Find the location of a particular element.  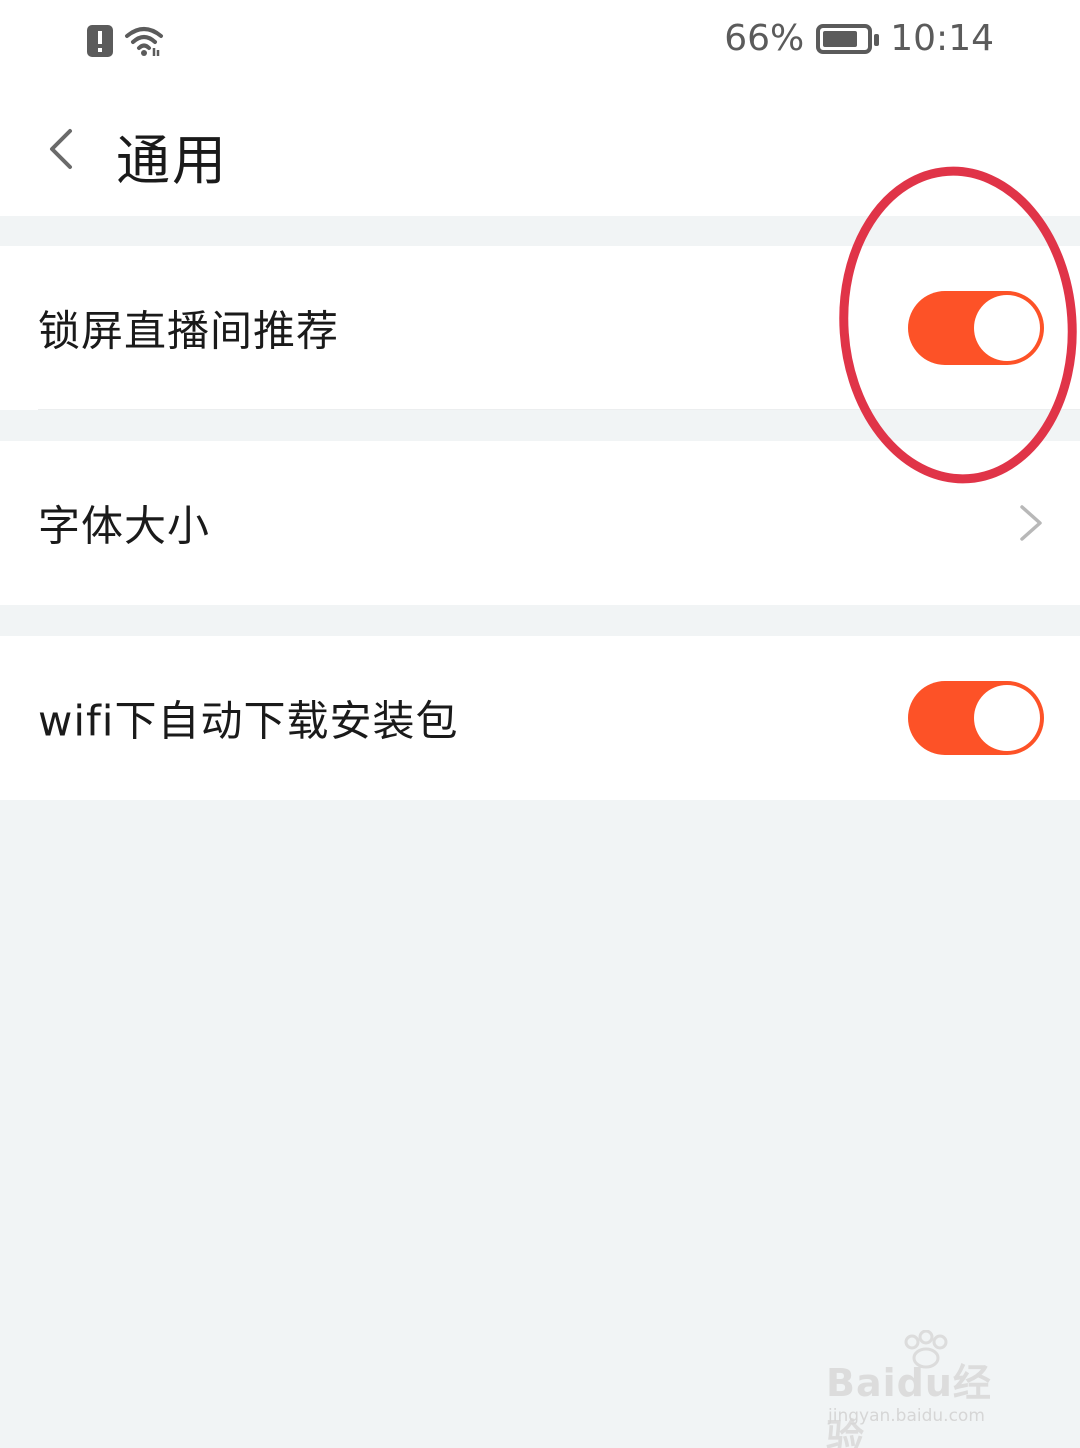

status-bar: 66% 10:14 is located at coordinates (540, 44).